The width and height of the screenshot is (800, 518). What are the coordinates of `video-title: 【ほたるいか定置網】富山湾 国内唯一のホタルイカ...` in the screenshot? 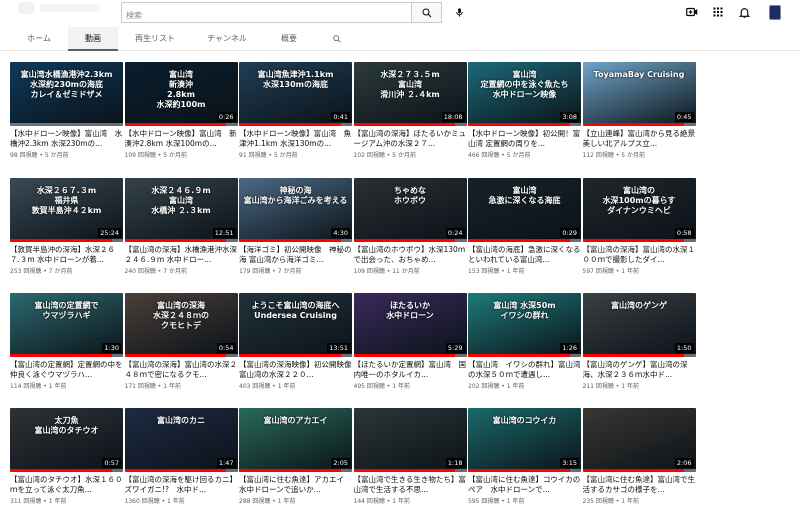 It's located at (410, 370).